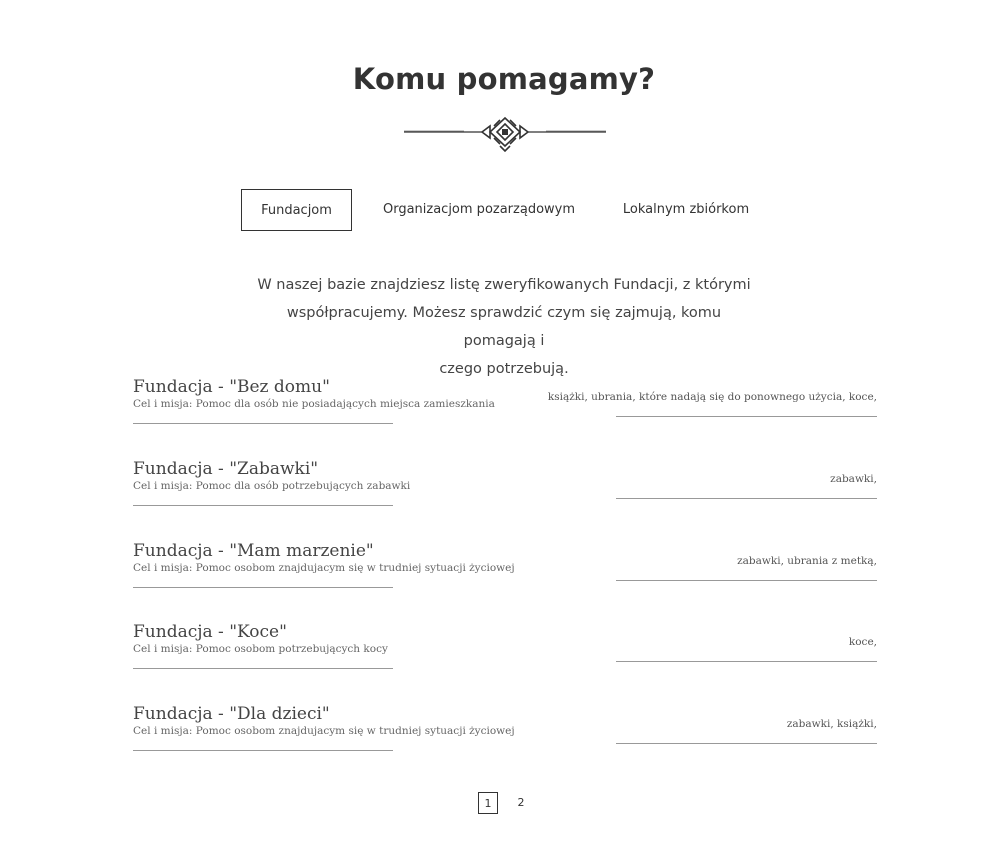 This screenshot has height=849, width=1008. What do you see at coordinates (505, 134) in the screenshot?
I see `decorative-divider-icon` at bounding box center [505, 134].